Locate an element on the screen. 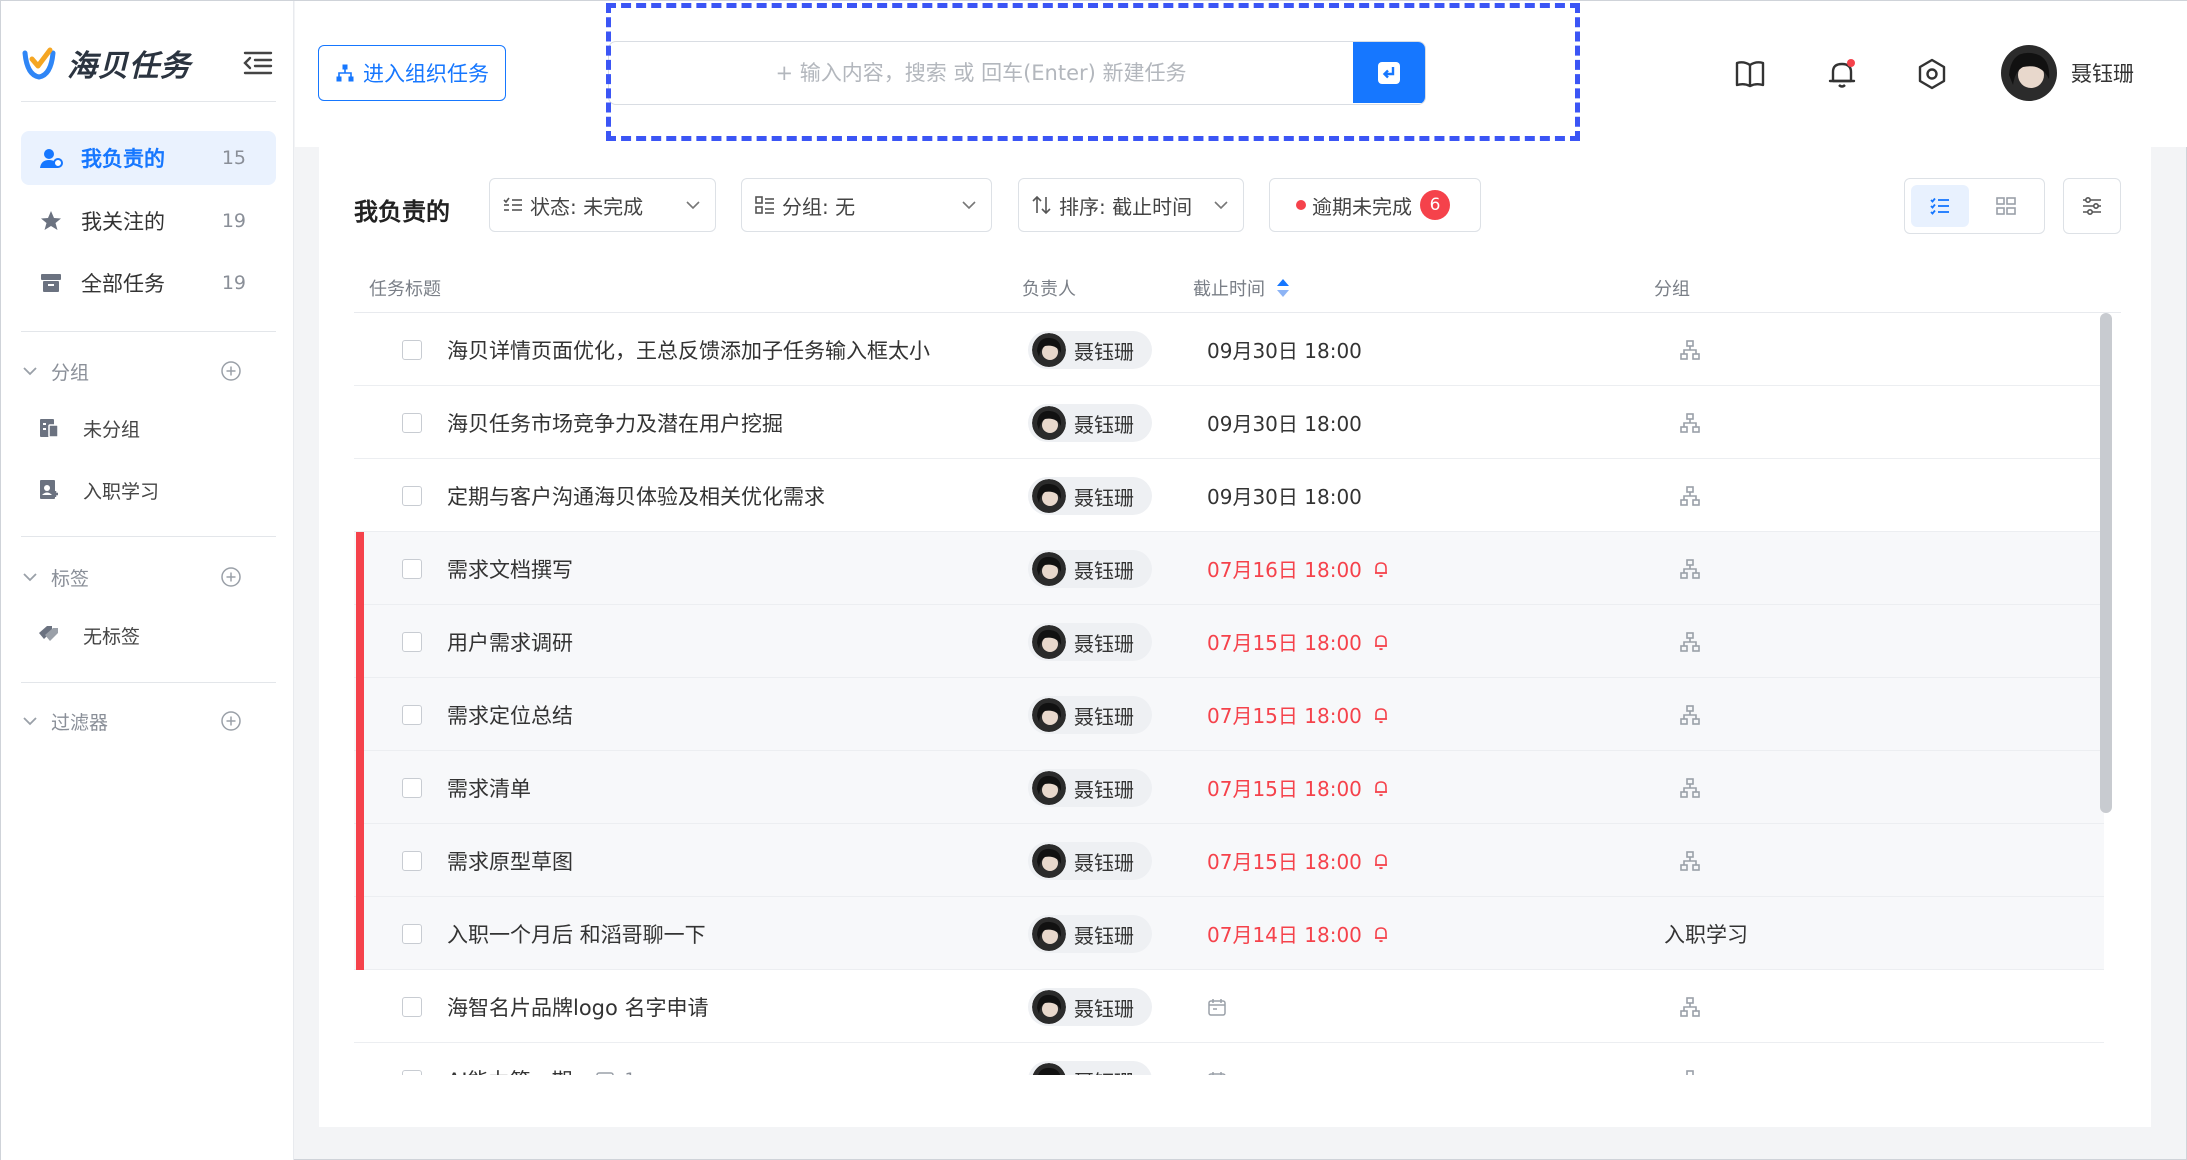  task-title: 入职一个月后 和滔哥聊一下 is located at coordinates (576, 933).